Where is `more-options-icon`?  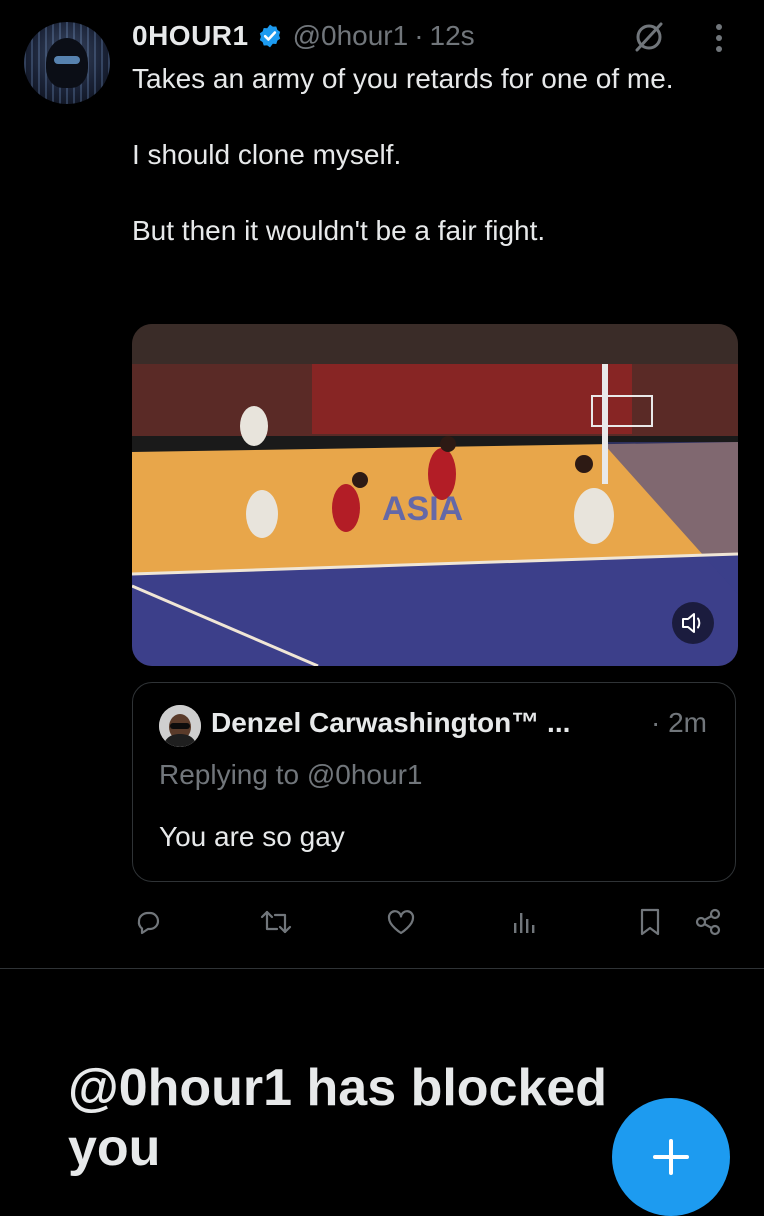
more-options-icon is located at coordinates (719, 38).